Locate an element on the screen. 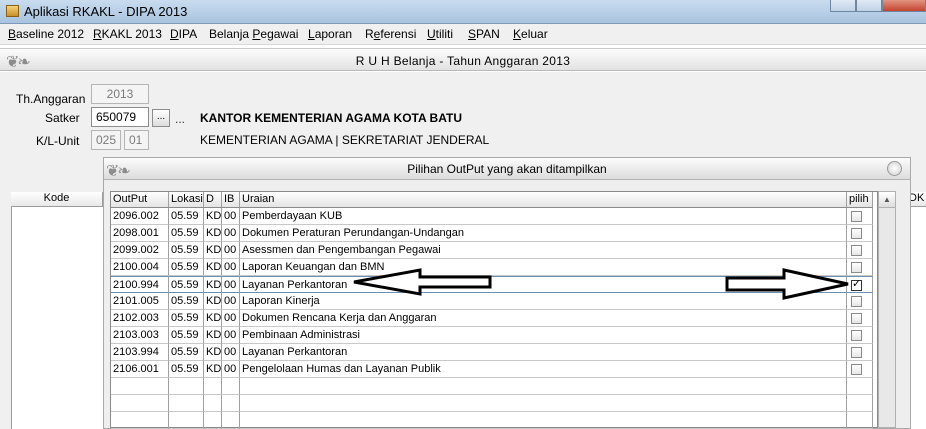 Image resolution: width=926 pixels, height=429 pixels. cell-d is located at coordinates (213, 386).